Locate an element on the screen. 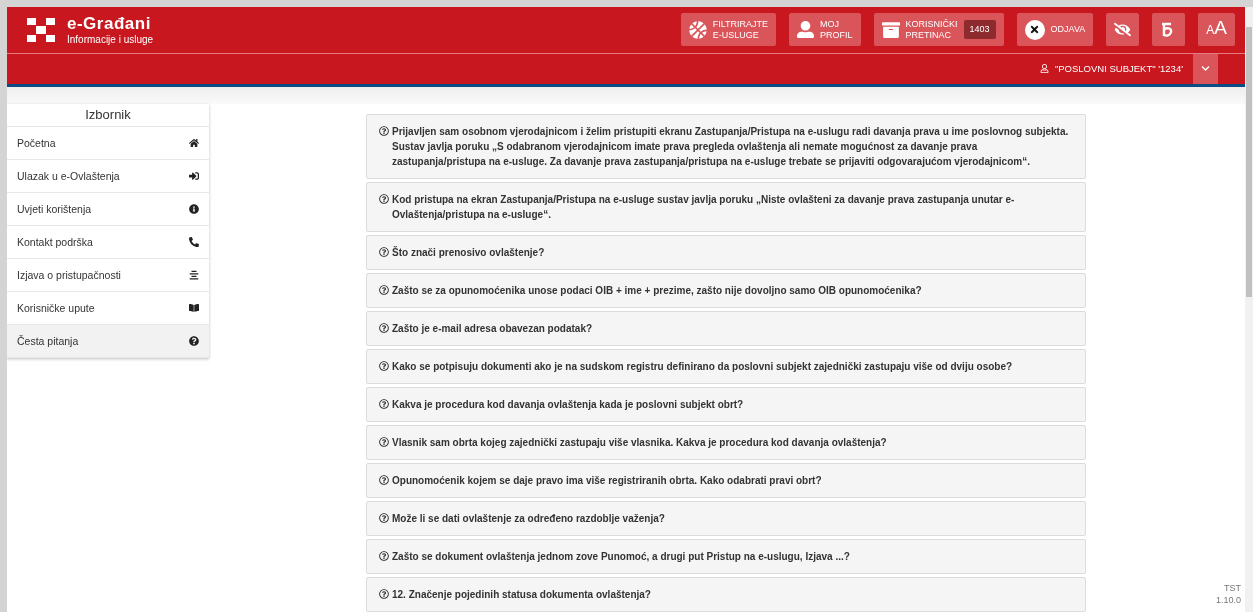 This screenshot has height=612, width=1253. logo-icon is located at coordinates (41, 29).